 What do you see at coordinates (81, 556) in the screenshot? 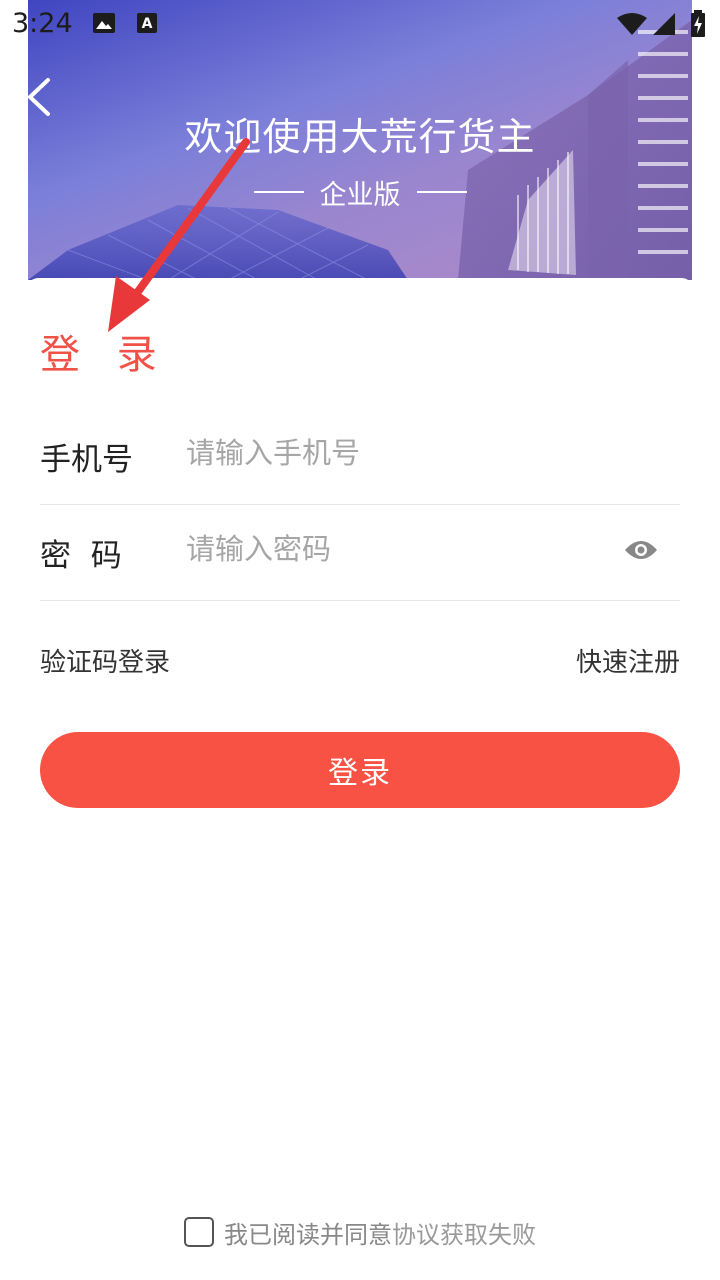
I see `password-label: 密 码` at bounding box center [81, 556].